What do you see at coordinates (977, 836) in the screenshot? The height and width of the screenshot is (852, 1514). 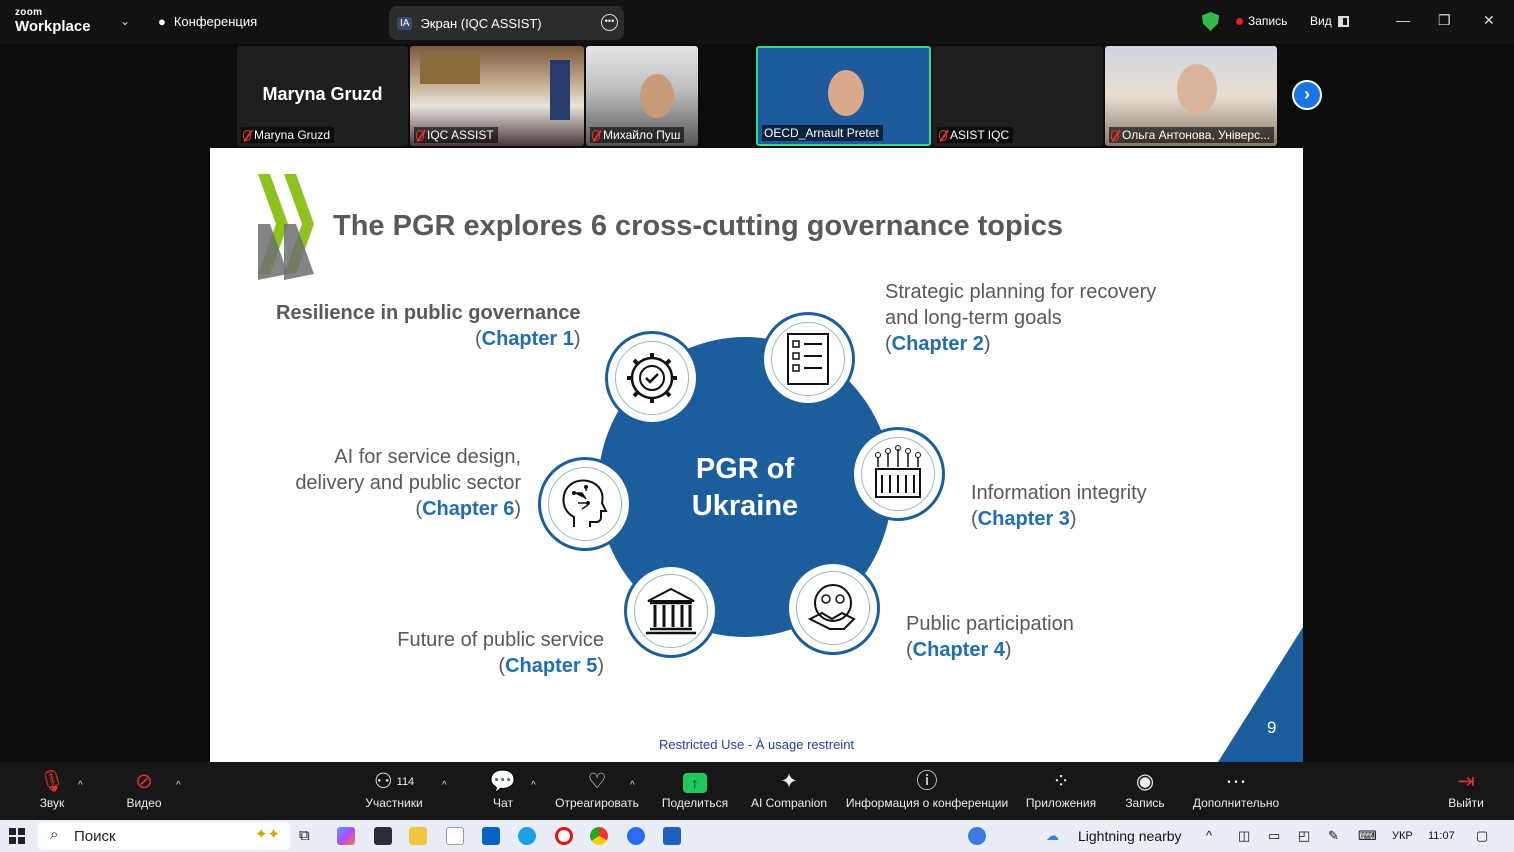 I see `help-icon` at bounding box center [977, 836].